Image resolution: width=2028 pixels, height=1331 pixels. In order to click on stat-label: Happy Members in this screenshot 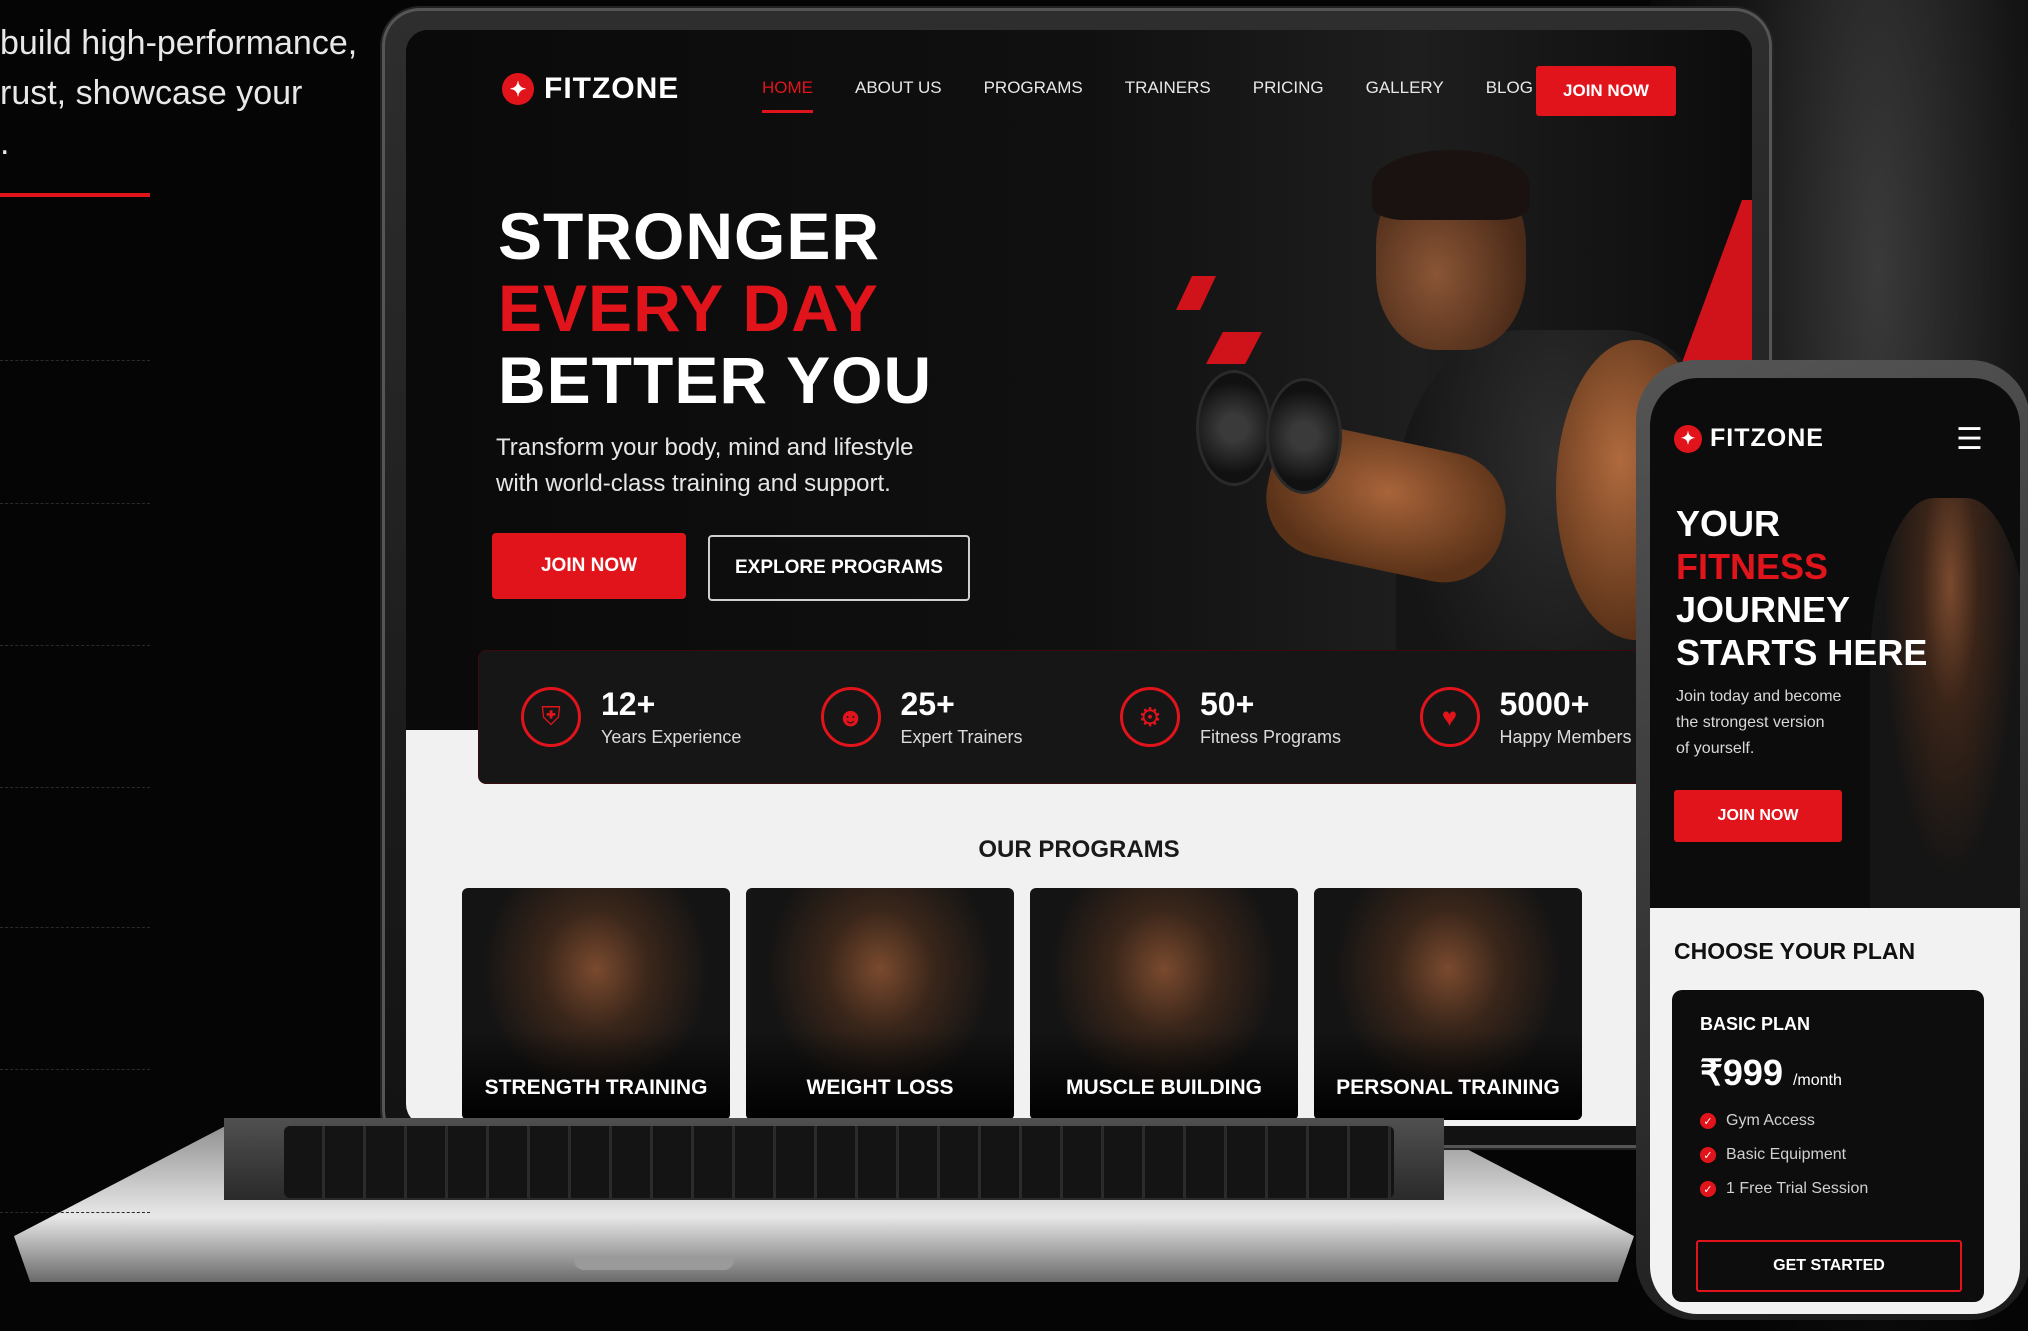, I will do `click(1565, 737)`.